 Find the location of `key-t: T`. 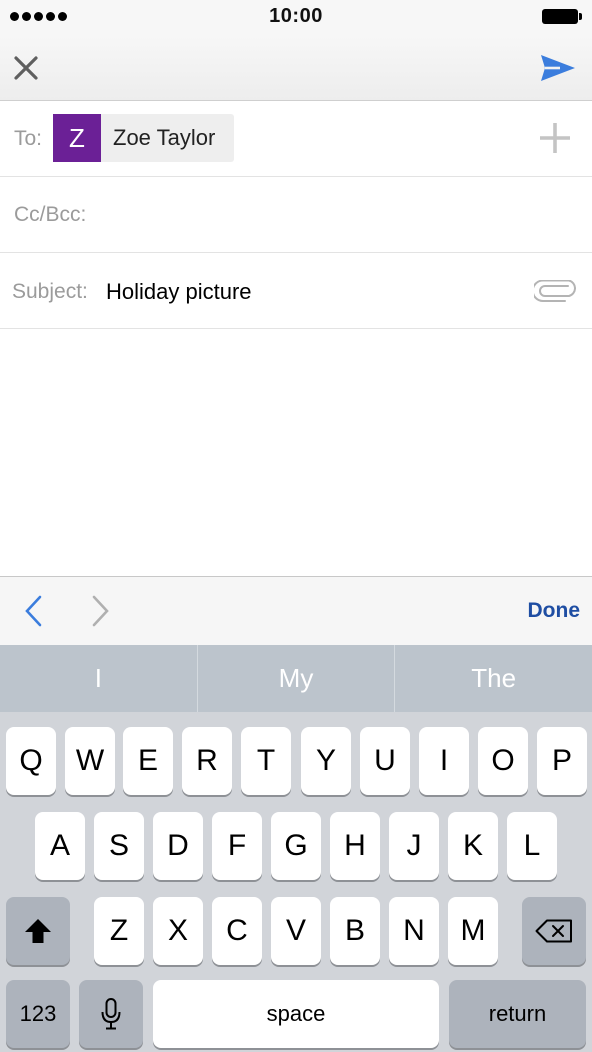

key-t: T is located at coordinates (266, 761).